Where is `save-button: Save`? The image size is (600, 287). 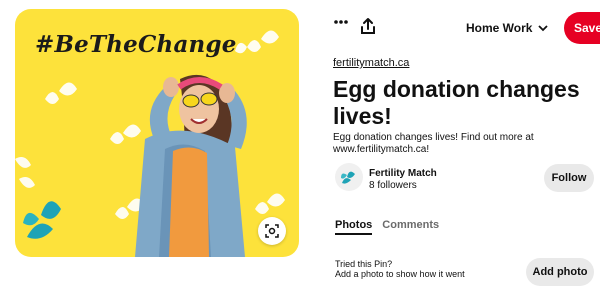 save-button: Save is located at coordinates (582, 28).